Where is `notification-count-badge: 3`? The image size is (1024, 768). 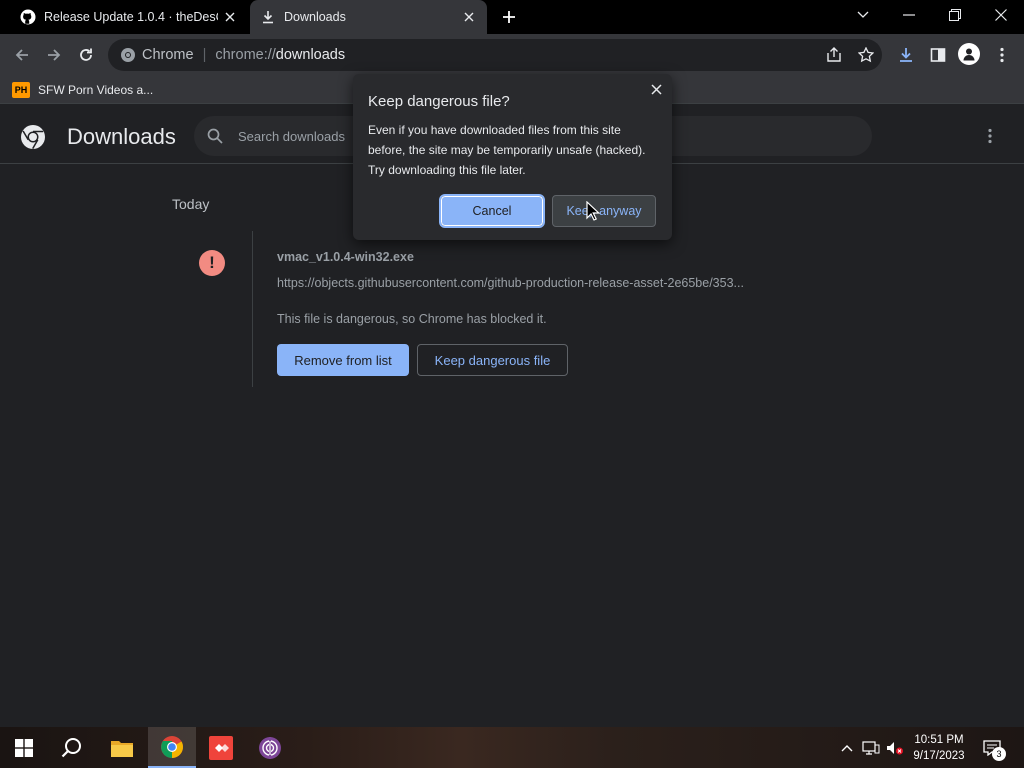
notification-count-badge: 3 is located at coordinates (999, 754).